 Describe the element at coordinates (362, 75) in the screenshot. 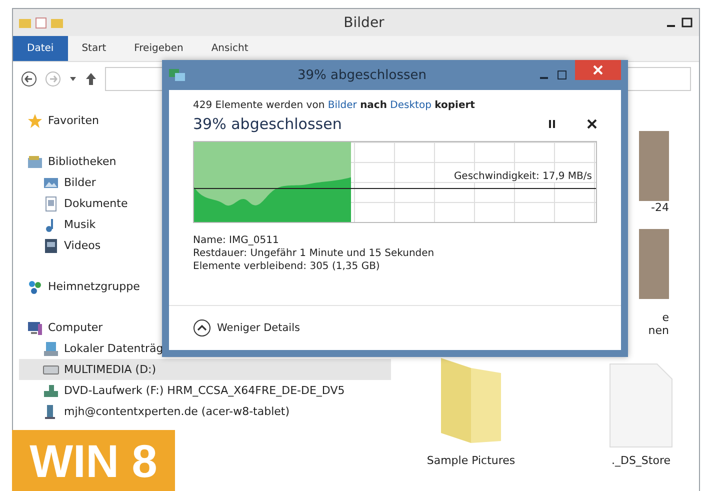

I see `dialog-title: 39% abgeschlossen` at that location.